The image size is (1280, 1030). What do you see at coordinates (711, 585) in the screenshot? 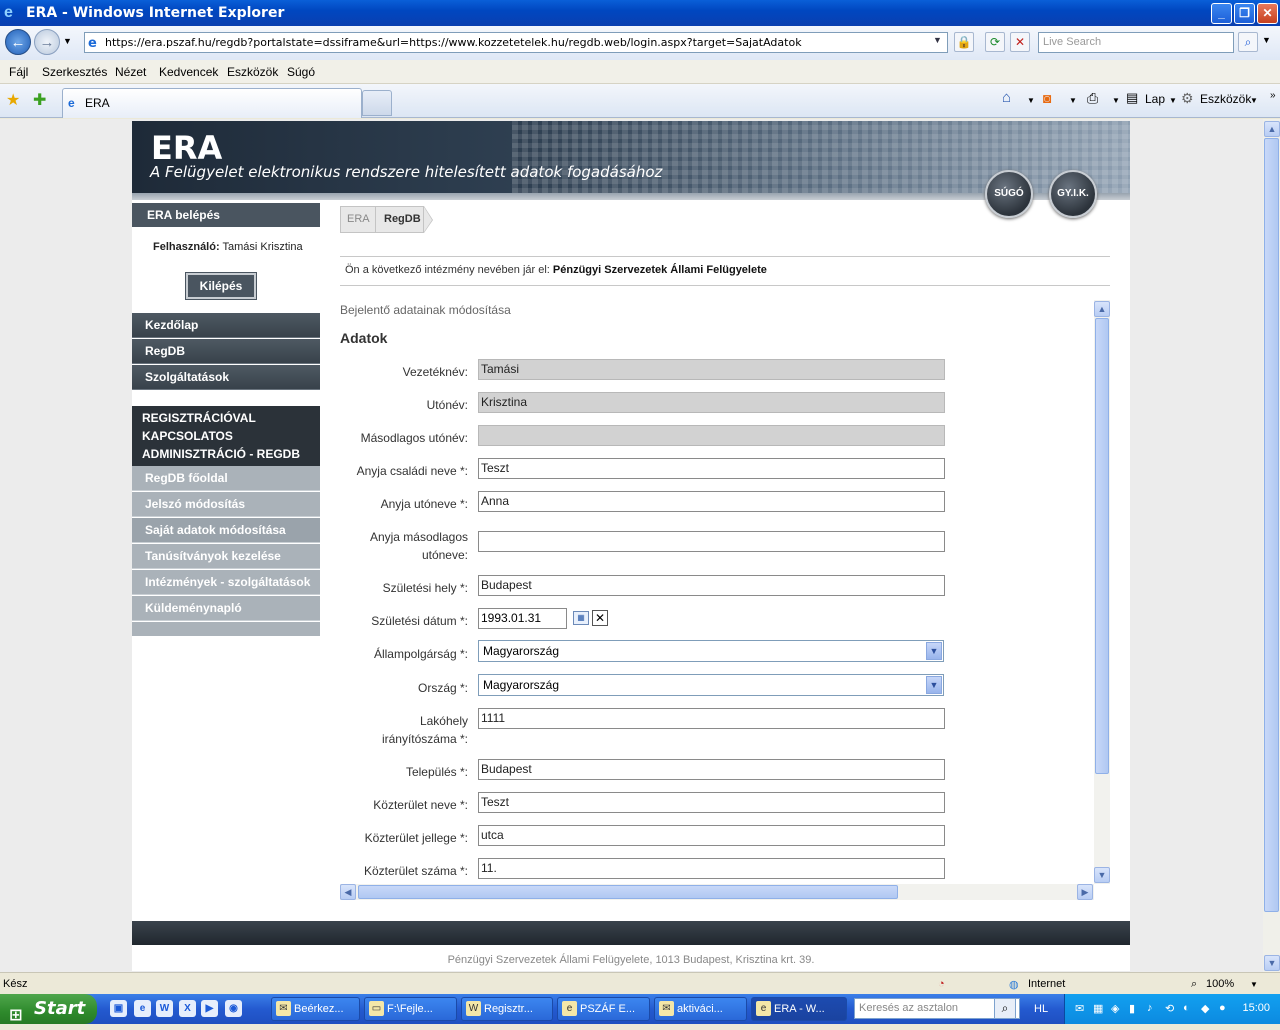
I see `birth-place-input: Budapest` at bounding box center [711, 585].